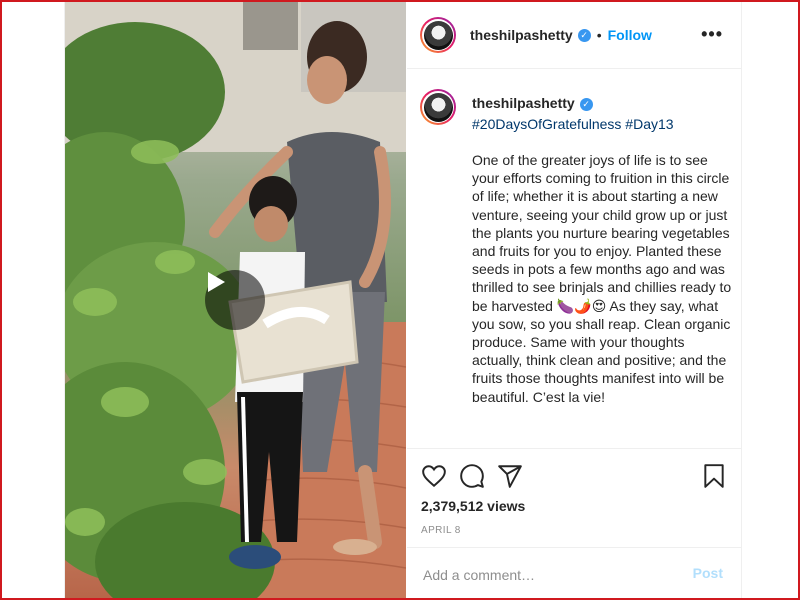 The image size is (800, 600). Describe the element at coordinates (714, 476) in the screenshot. I see `bookmark-icon` at that location.